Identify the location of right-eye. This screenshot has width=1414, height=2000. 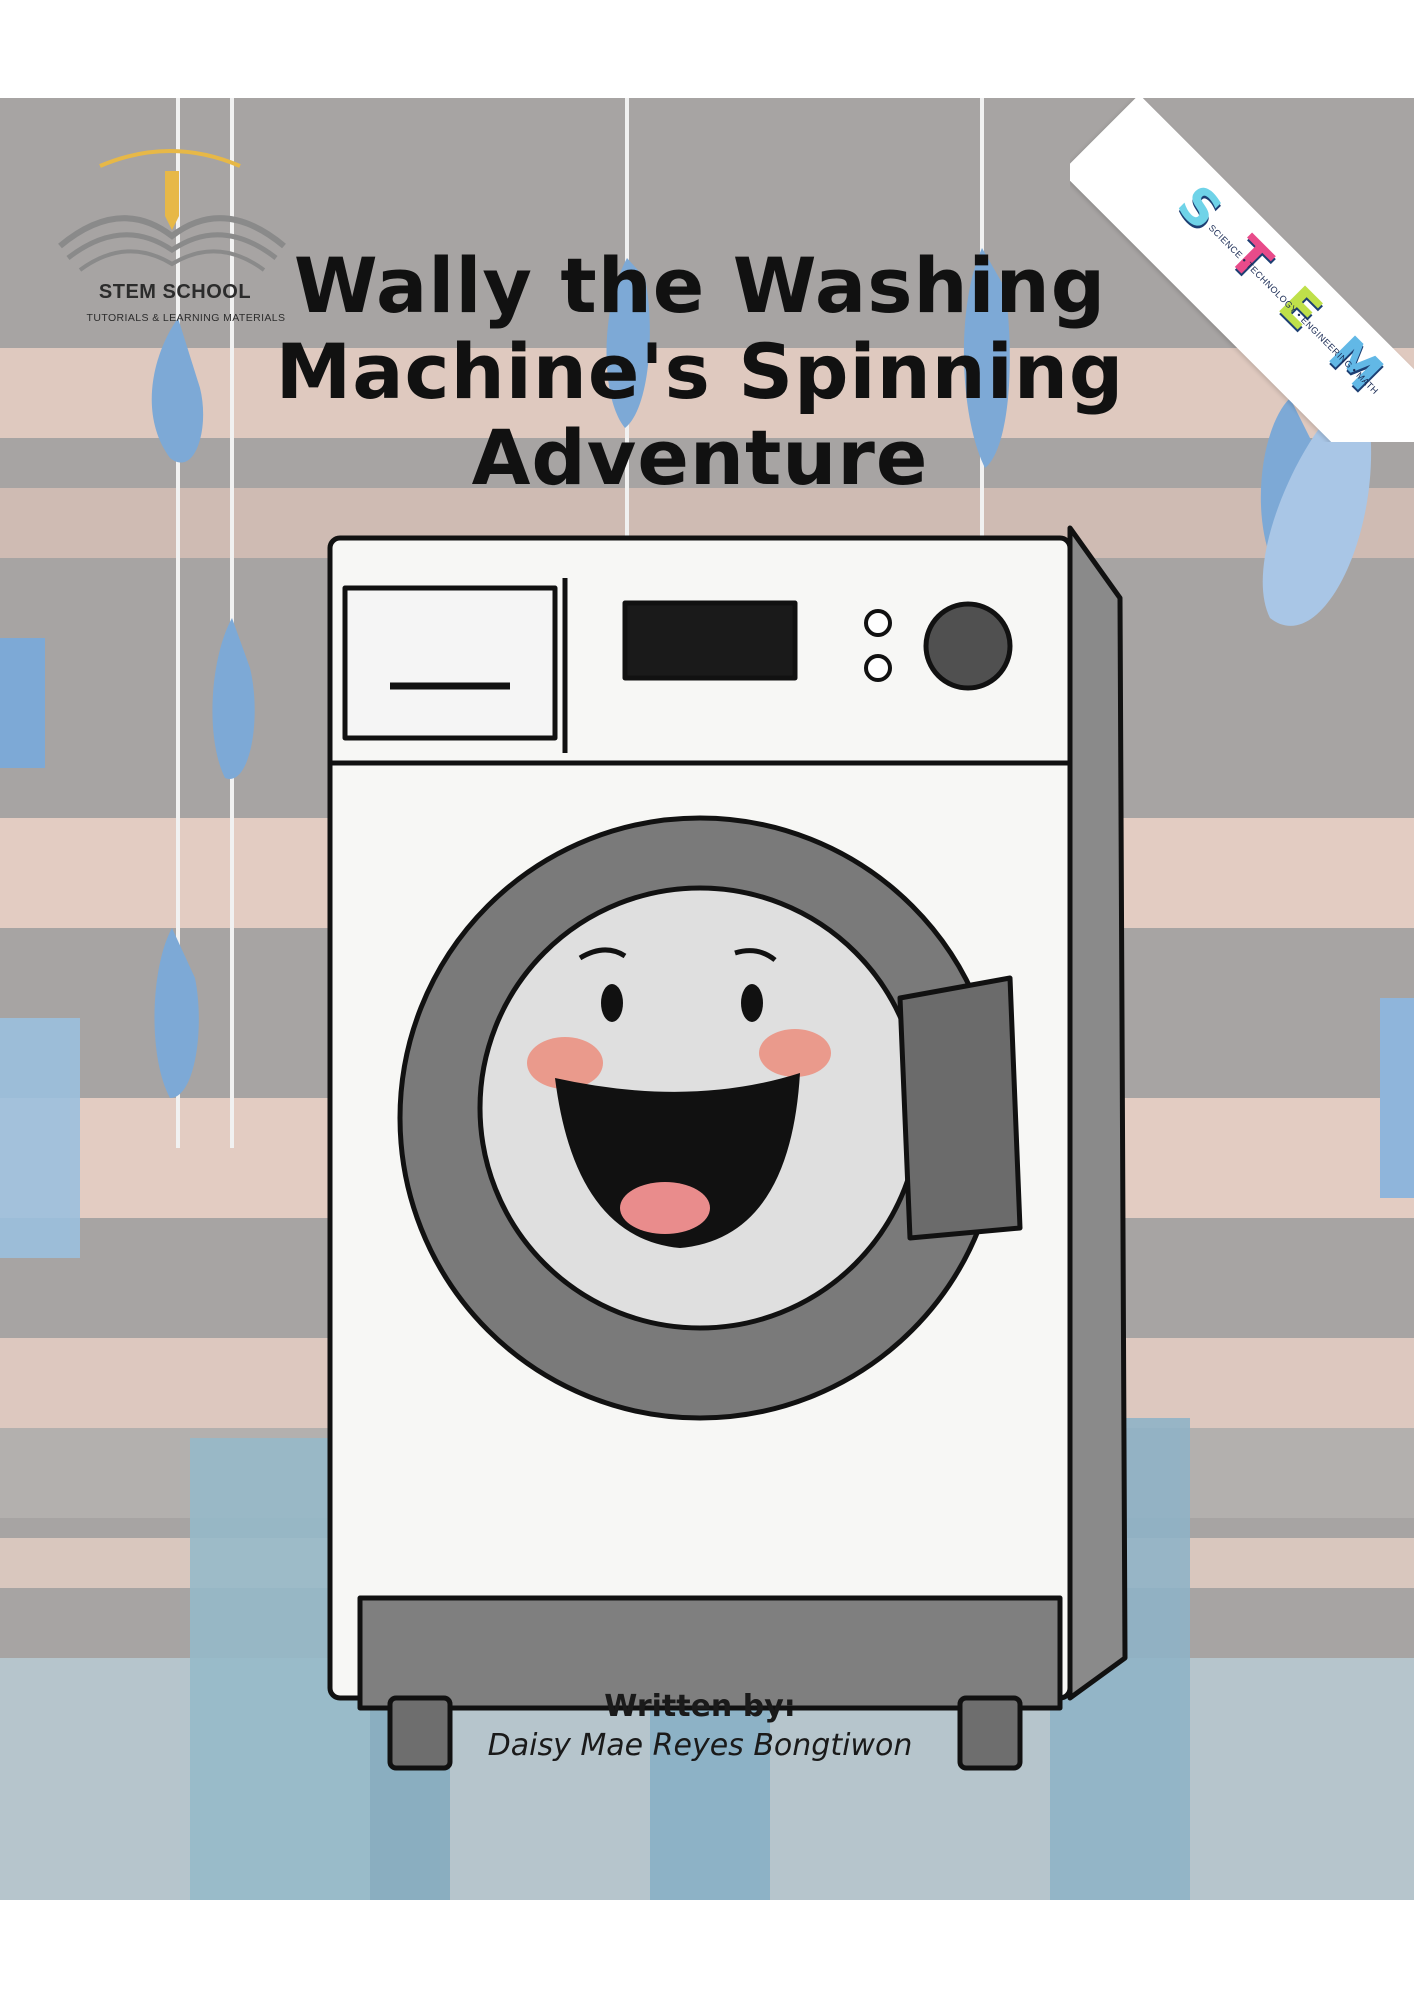
(752, 1003).